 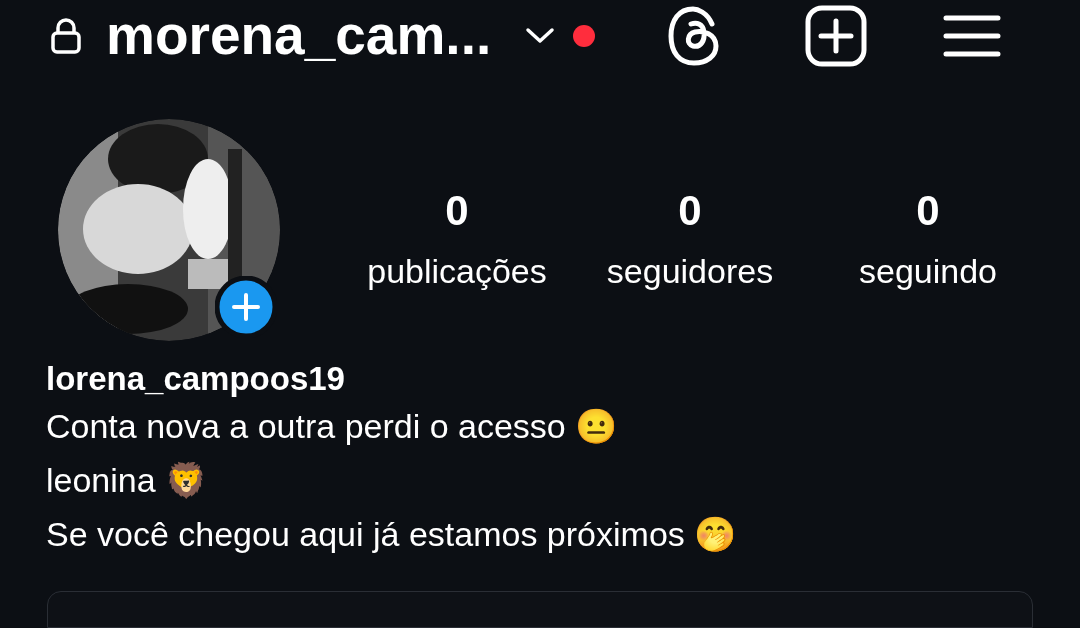 What do you see at coordinates (196, 378) in the screenshot?
I see `profile-name: lorena_campoos19` at bounding box center [196, 378].